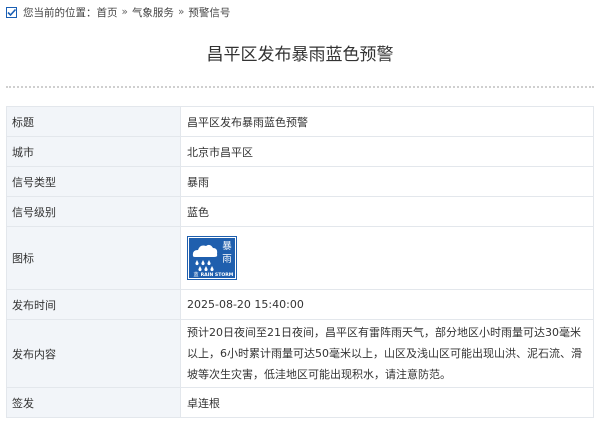 The height and width of the screenshot is (424, 600). I want to click on icon-char-mid: 雨, so click(227, 259).